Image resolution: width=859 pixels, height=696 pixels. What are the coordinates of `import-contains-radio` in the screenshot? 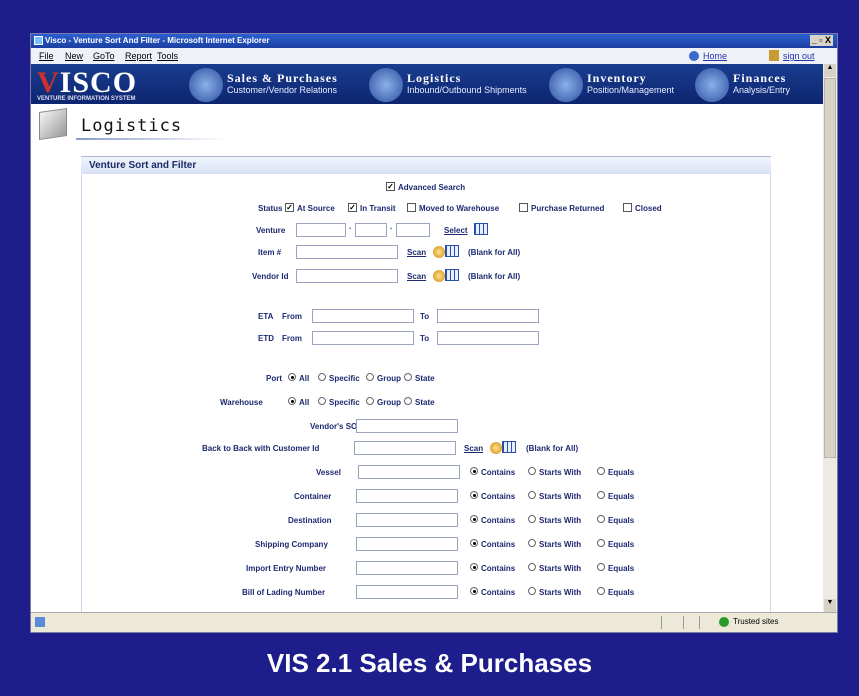 It's located at (474, 567).